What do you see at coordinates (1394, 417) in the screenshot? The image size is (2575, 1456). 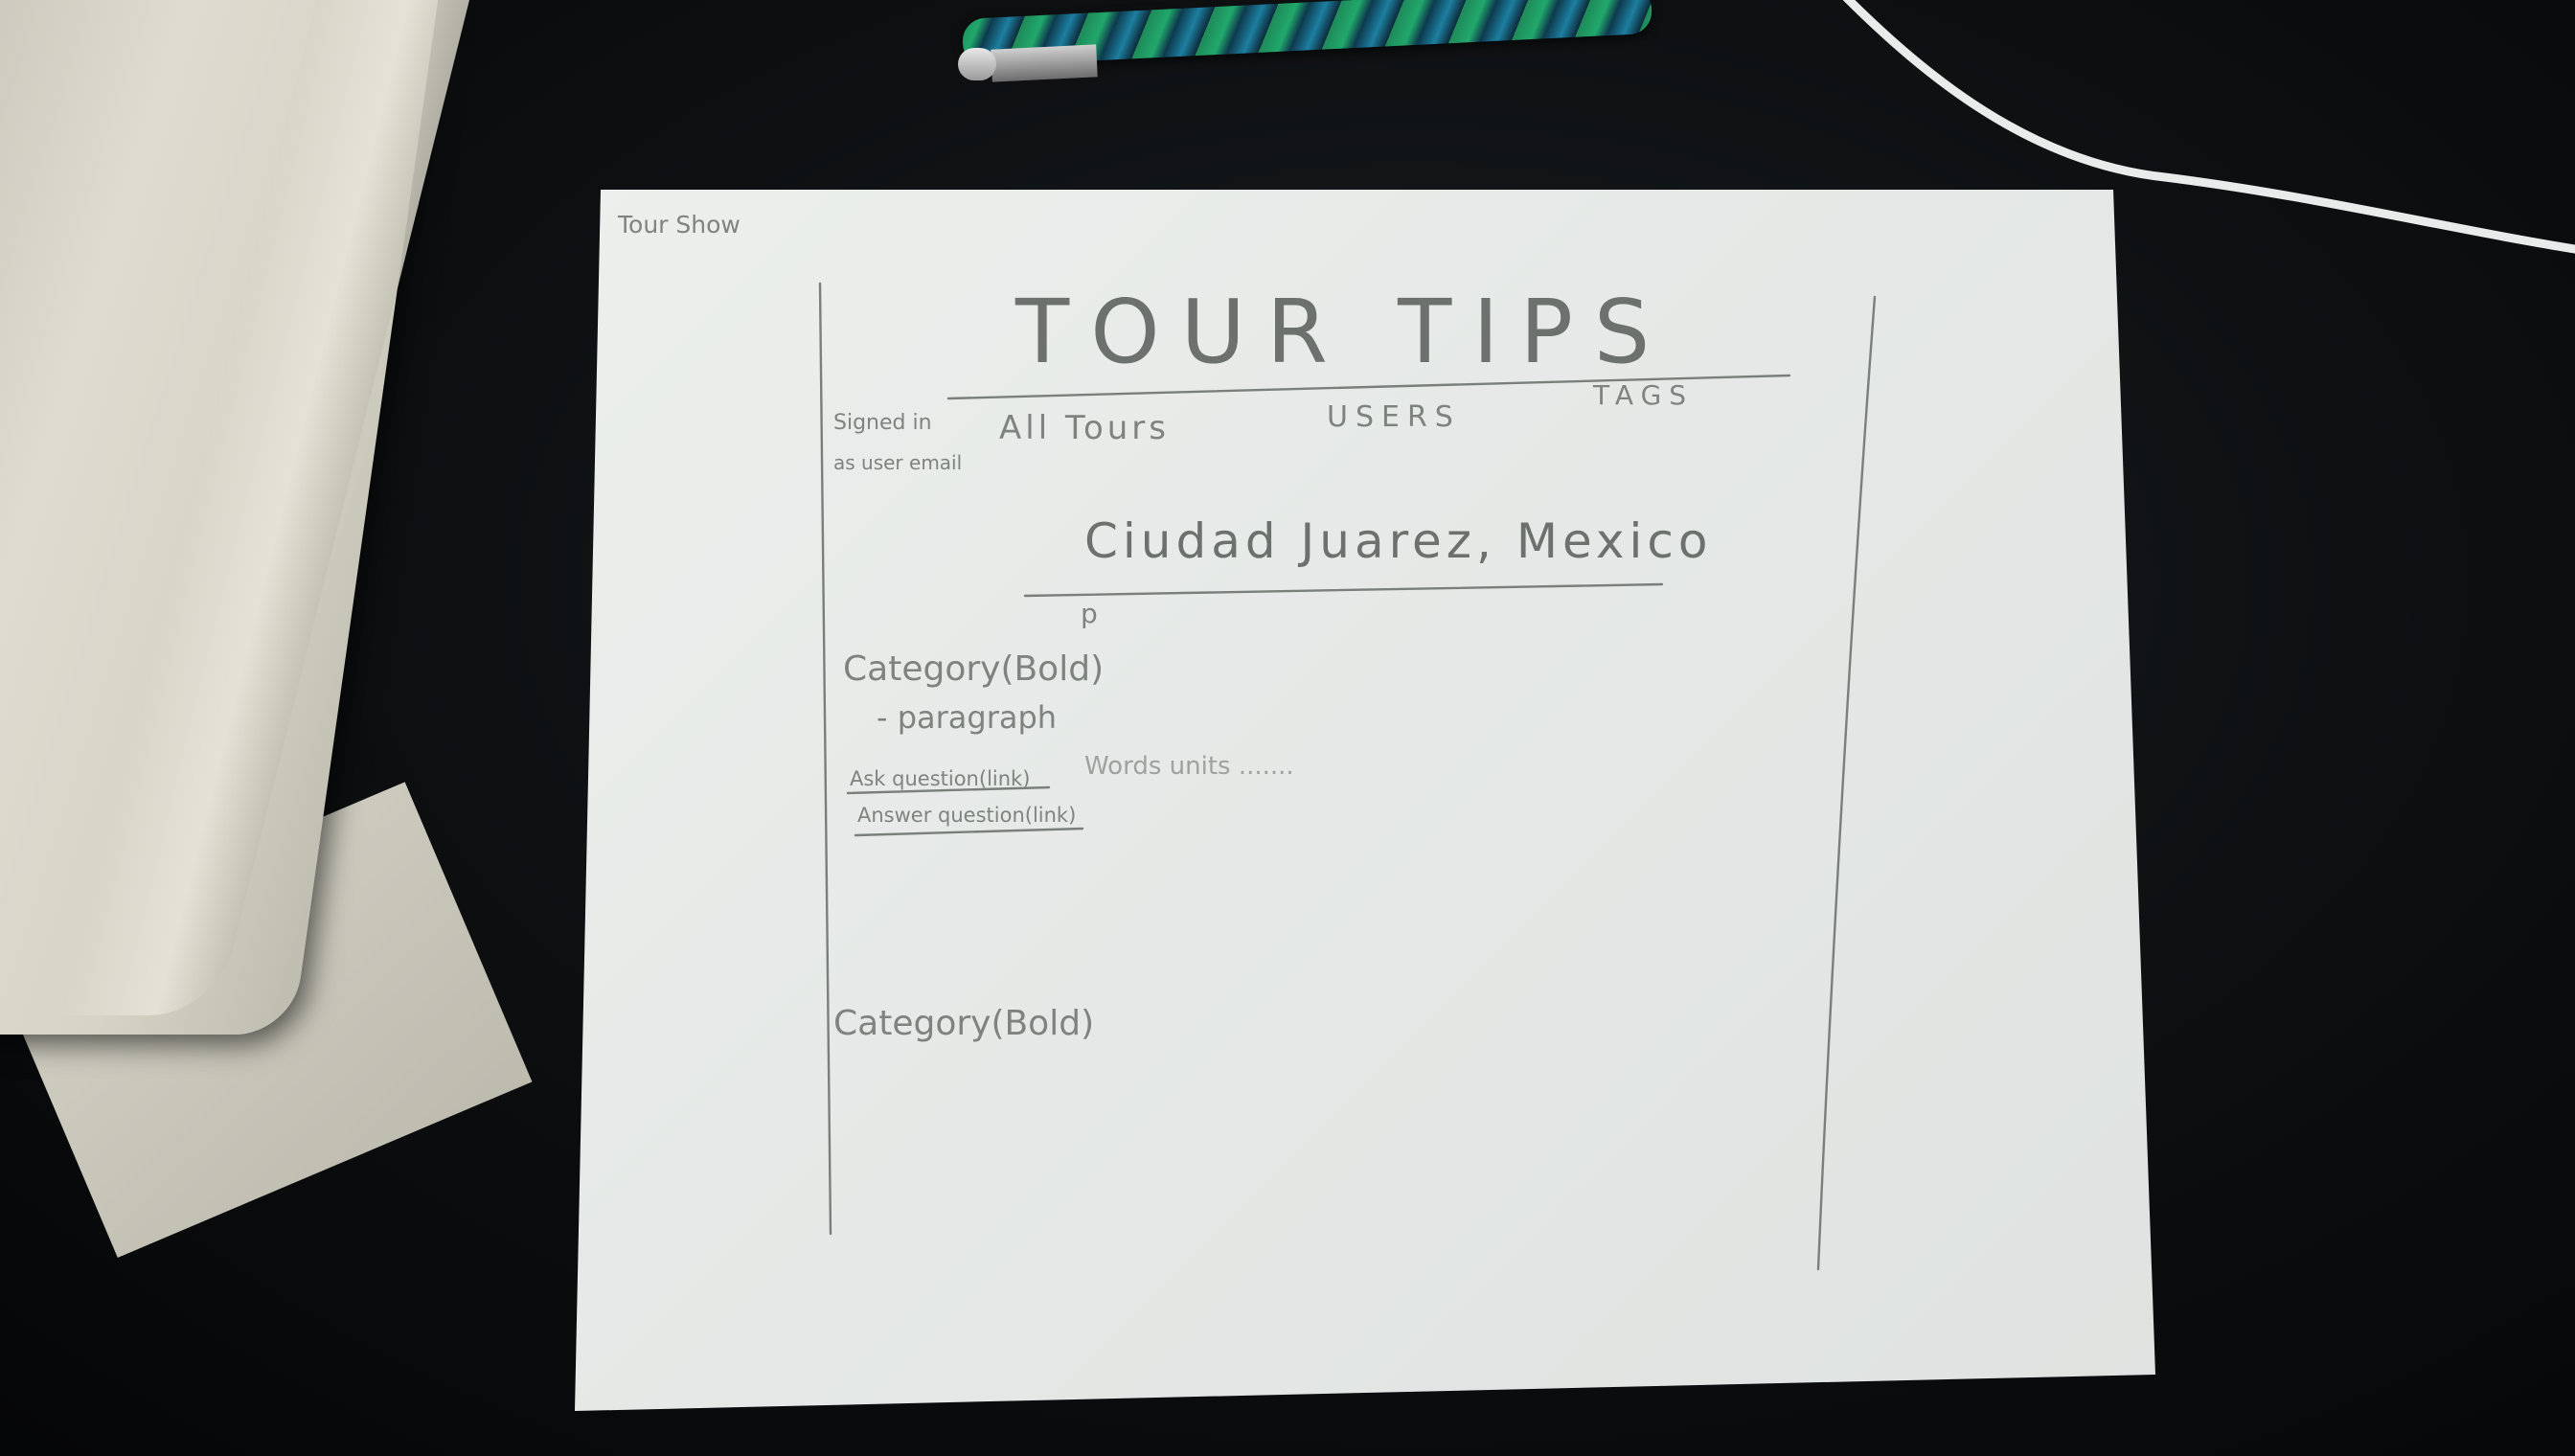 I see `nav-users: USERS` at bounding box center [1394, 417].